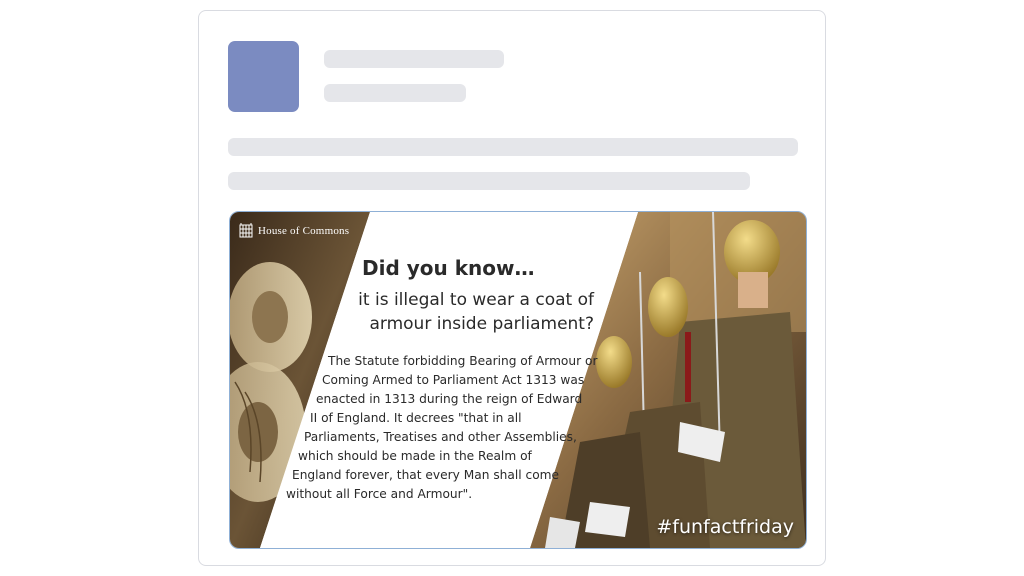  I want to click on author-name-placeholder, so click(414, 59).